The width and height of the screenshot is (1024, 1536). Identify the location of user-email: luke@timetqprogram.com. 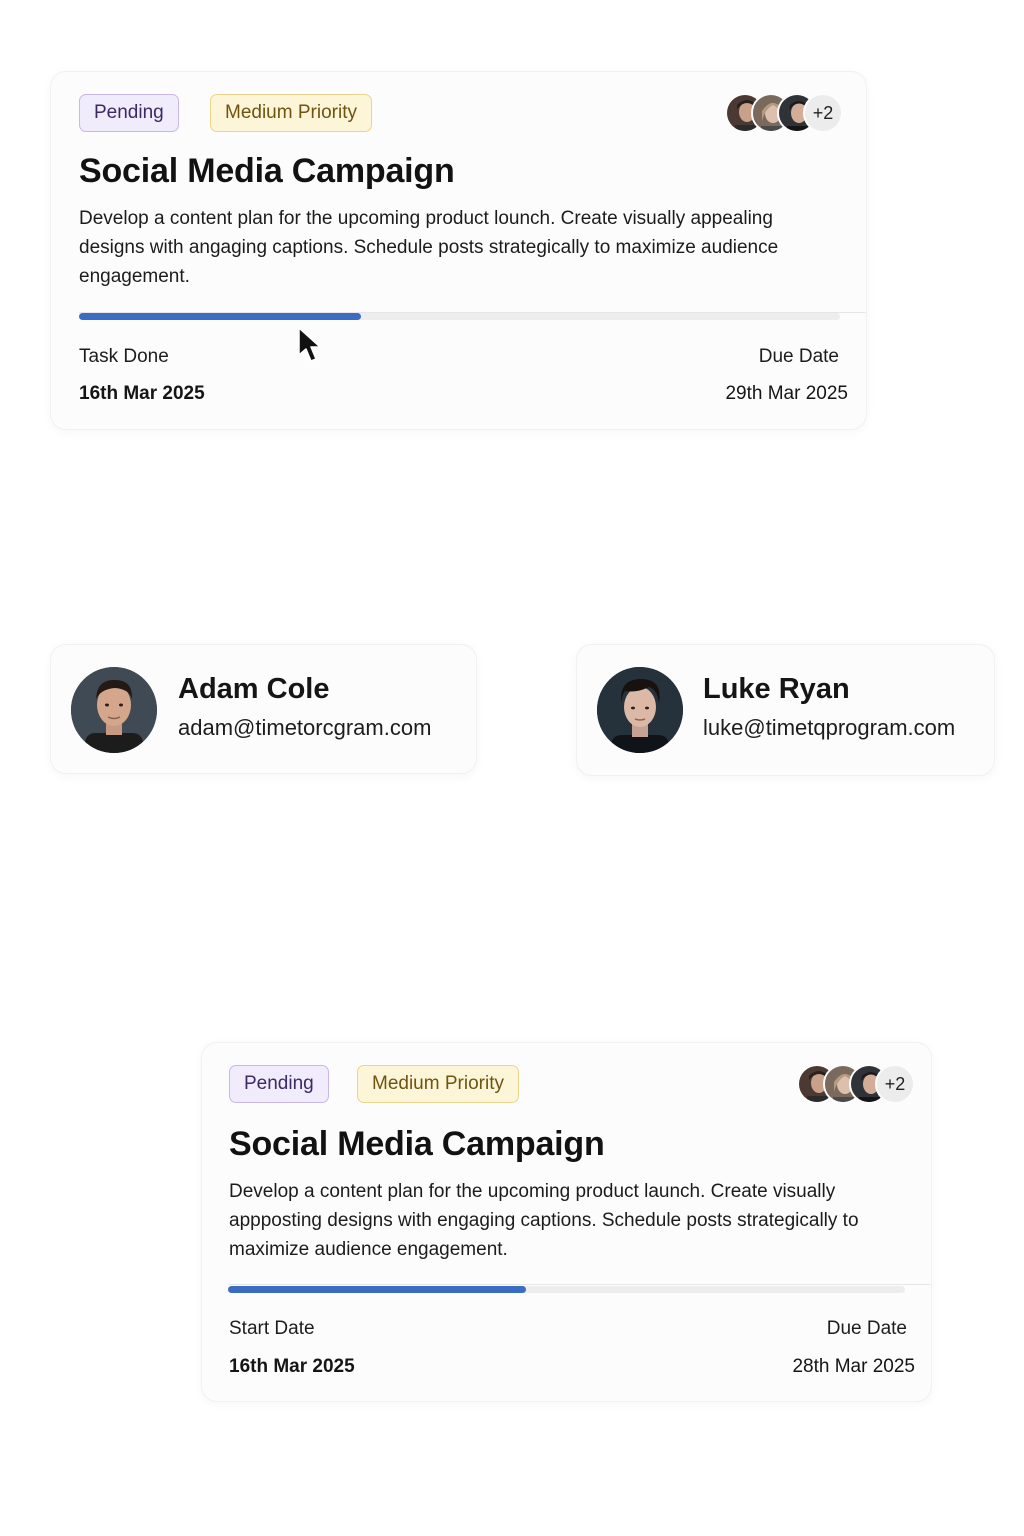
(829, 728).